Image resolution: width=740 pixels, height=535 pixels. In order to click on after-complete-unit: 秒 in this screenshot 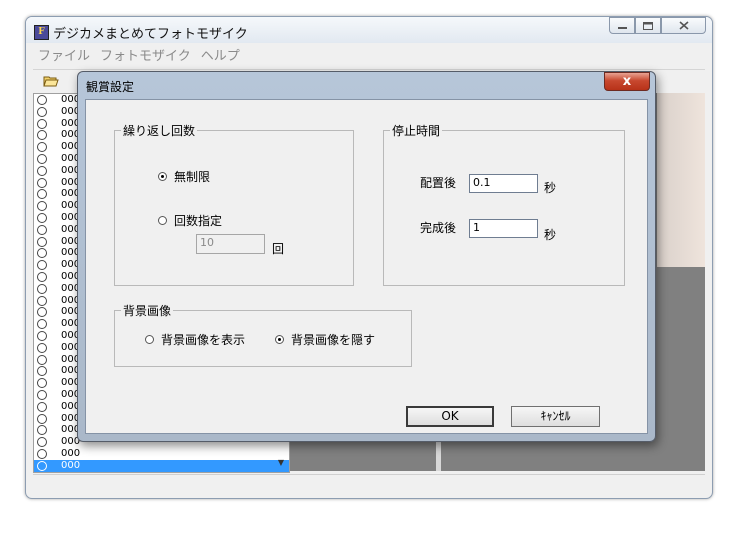, I will do `click(550, 235)`.